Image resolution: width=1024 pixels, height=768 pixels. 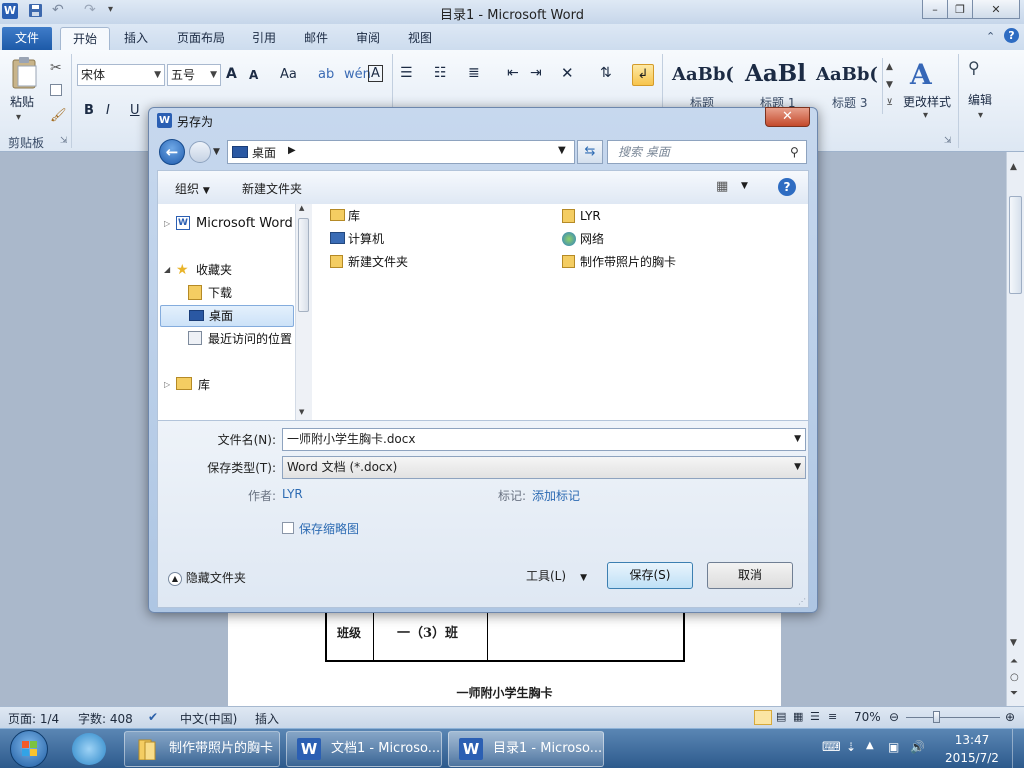 What do you see at coordinates (56, 90) in the screenshot?
I see `copy-icon` at bounding box center [56, 90].